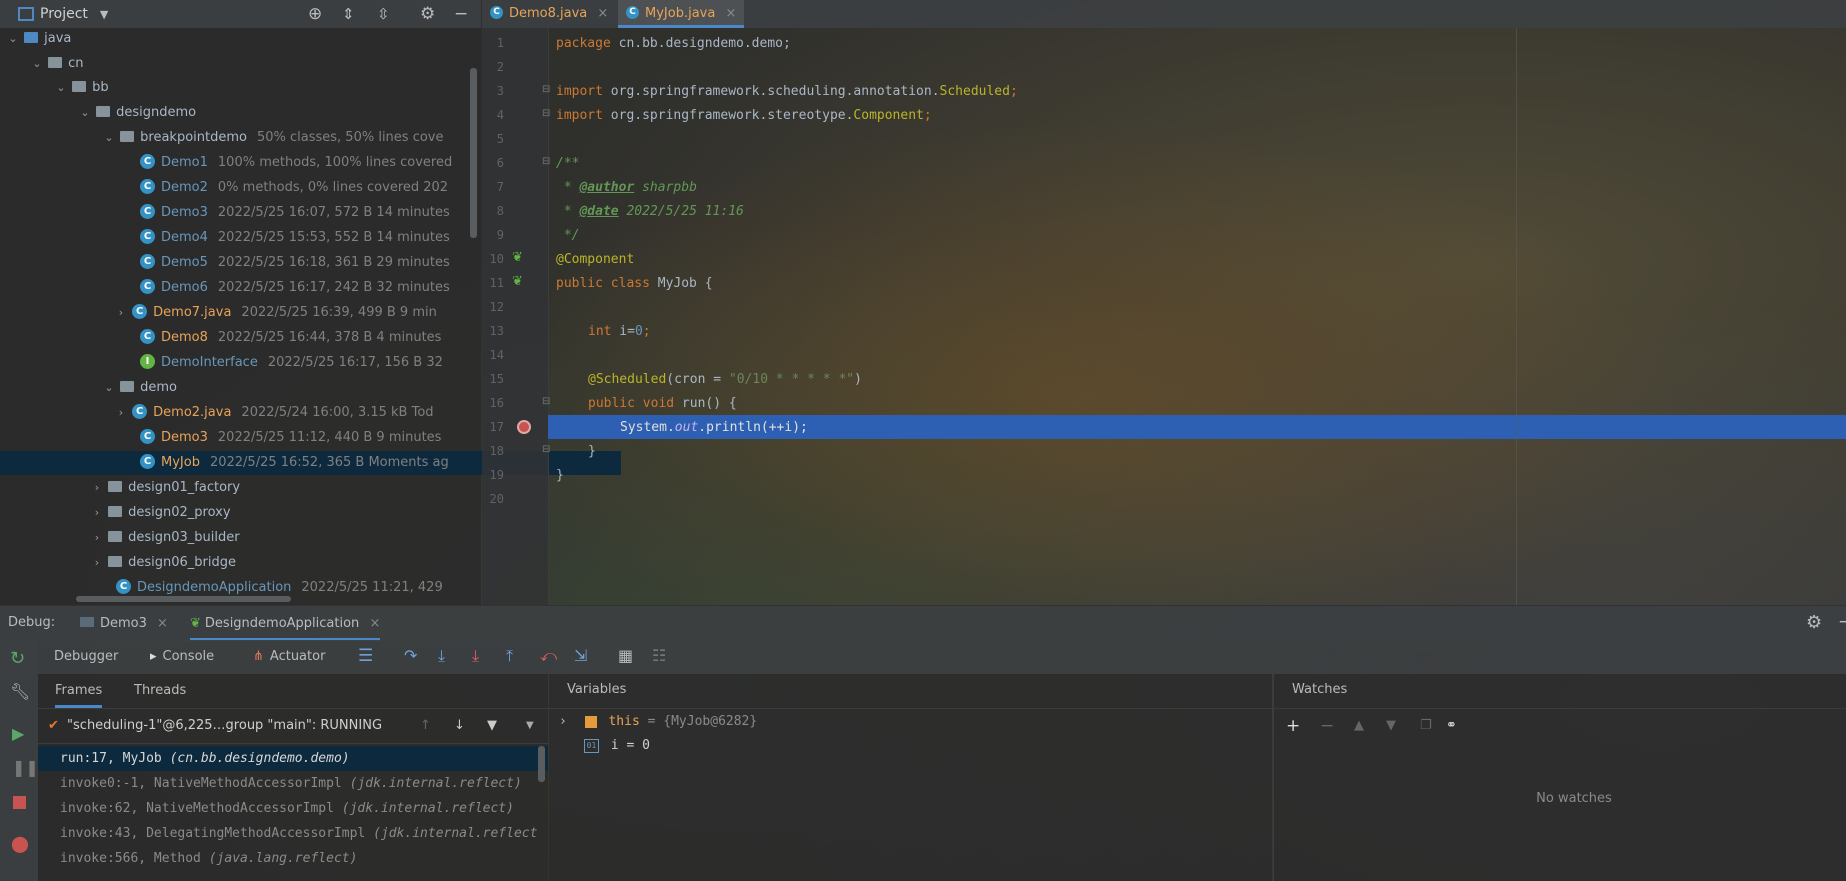 This screenshot has width=1846, height=881. What do you see at coordinates (267, 88) in the screenshot?
I see `tree-row: ⌄ bb` at bounding box center [267, 88].